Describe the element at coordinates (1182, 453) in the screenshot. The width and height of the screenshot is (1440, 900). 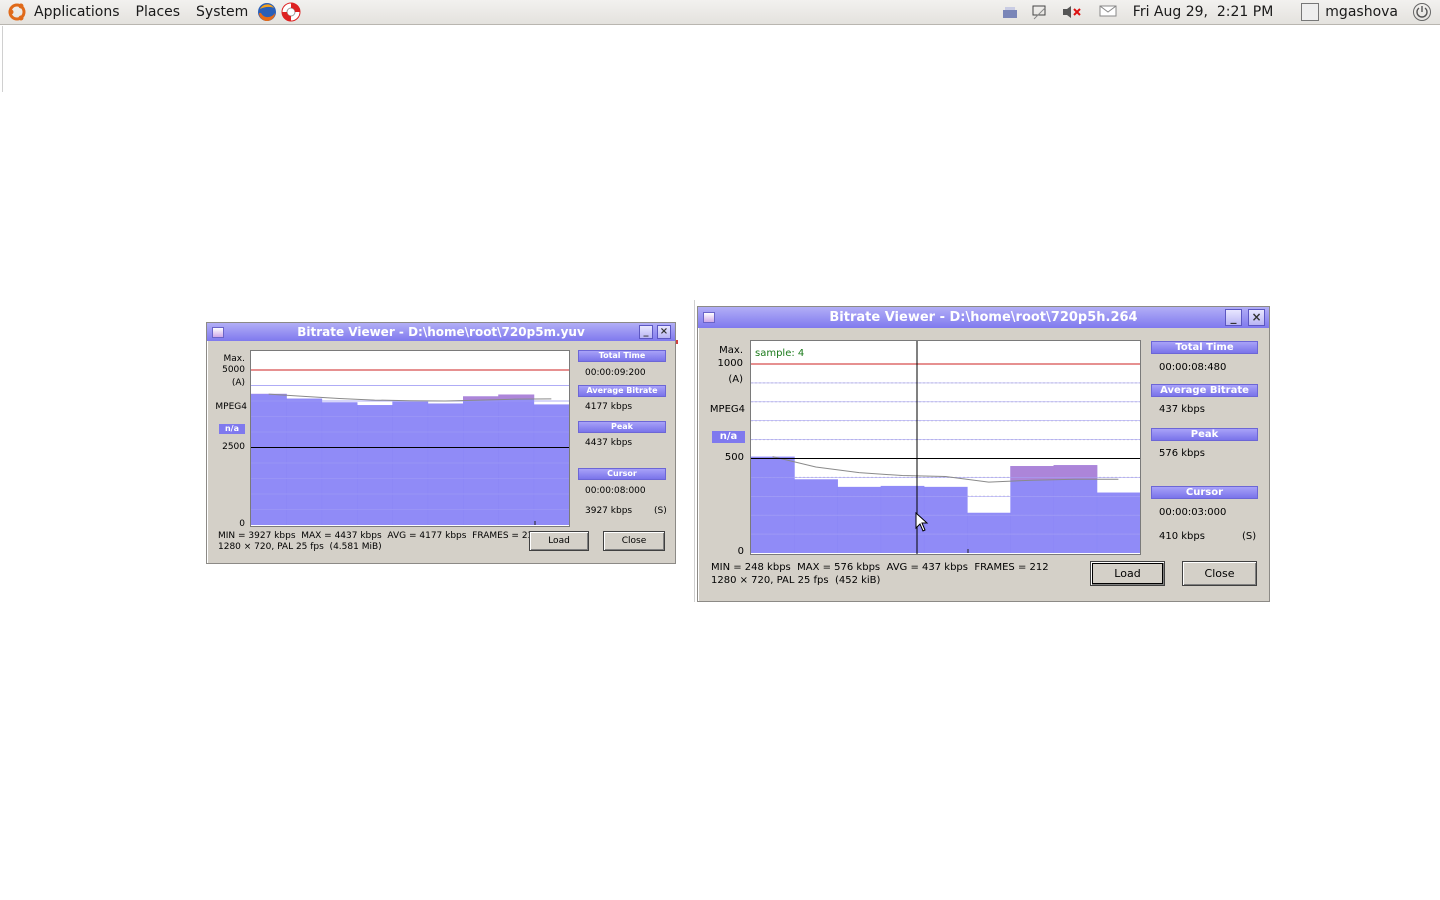
I see `peak-value: 576 kbps` at that location.